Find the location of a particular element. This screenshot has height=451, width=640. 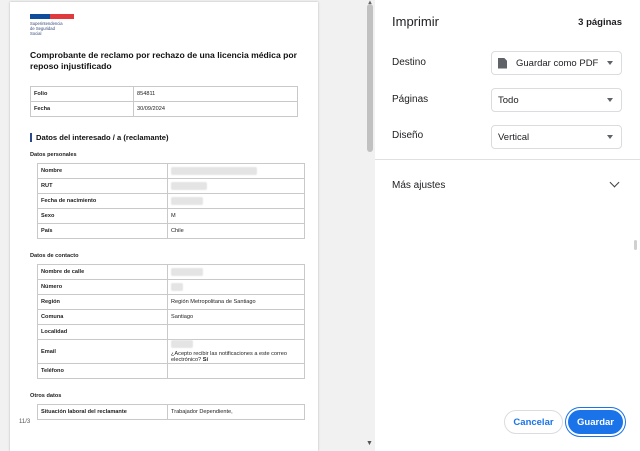

destination-label: Destino is located at coordinates (409, 62).